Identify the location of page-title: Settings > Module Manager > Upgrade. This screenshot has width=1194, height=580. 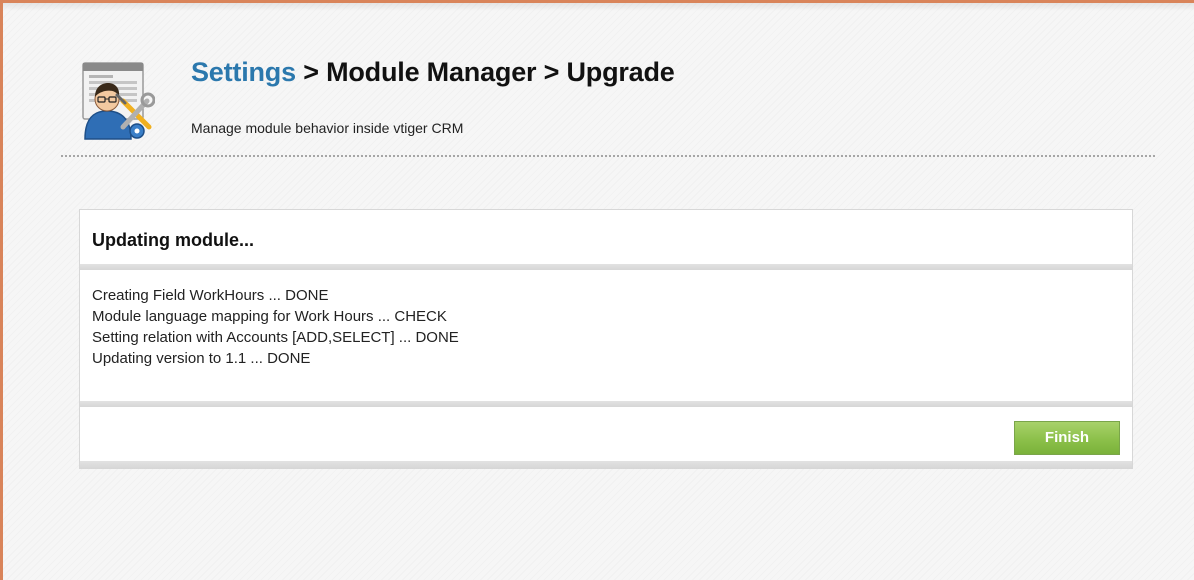
(433, 72).